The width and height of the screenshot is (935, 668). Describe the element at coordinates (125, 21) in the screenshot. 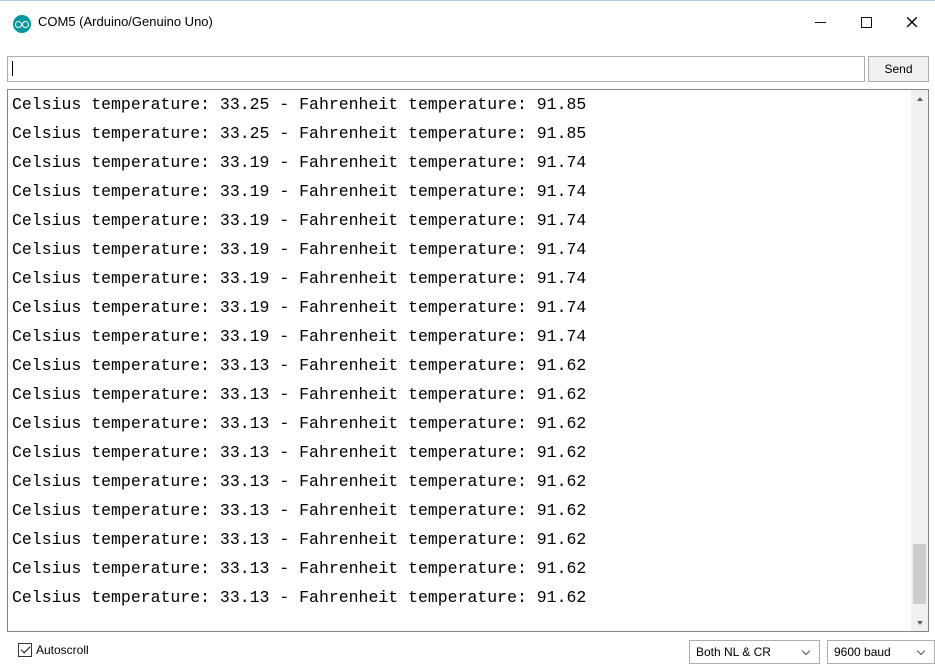

I see `window-title: COM5 (Arduino/Genuino Uno)` at that location.